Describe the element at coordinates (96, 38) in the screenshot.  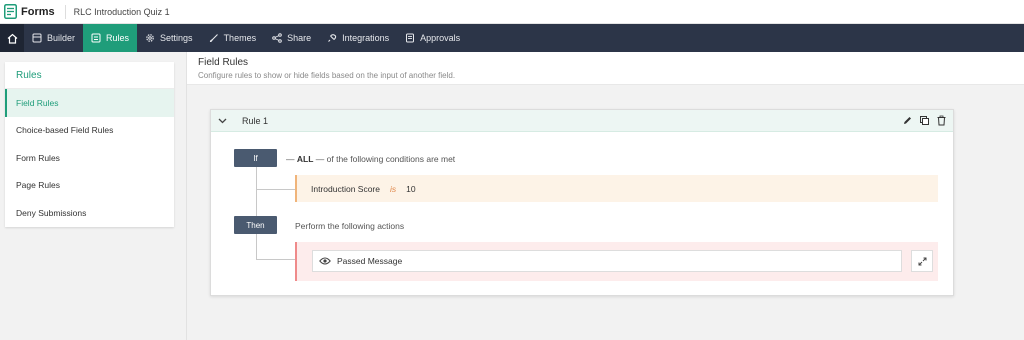
I see `rules-icon` at that location.